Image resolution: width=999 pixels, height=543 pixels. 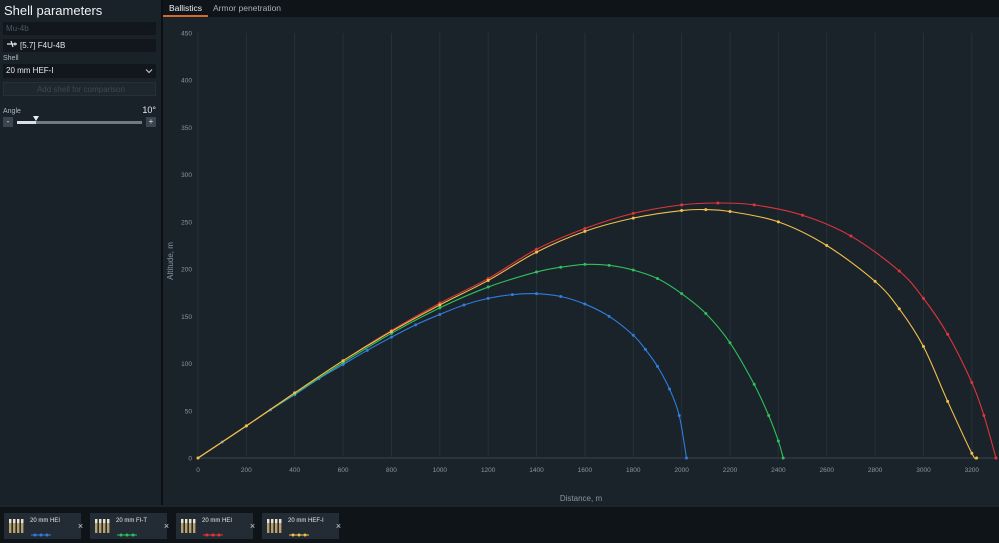 What do you see at coordinates (585, 470) in the screenshot?
I see `x-tick-label: 1600` at bounding box center [585, 470].